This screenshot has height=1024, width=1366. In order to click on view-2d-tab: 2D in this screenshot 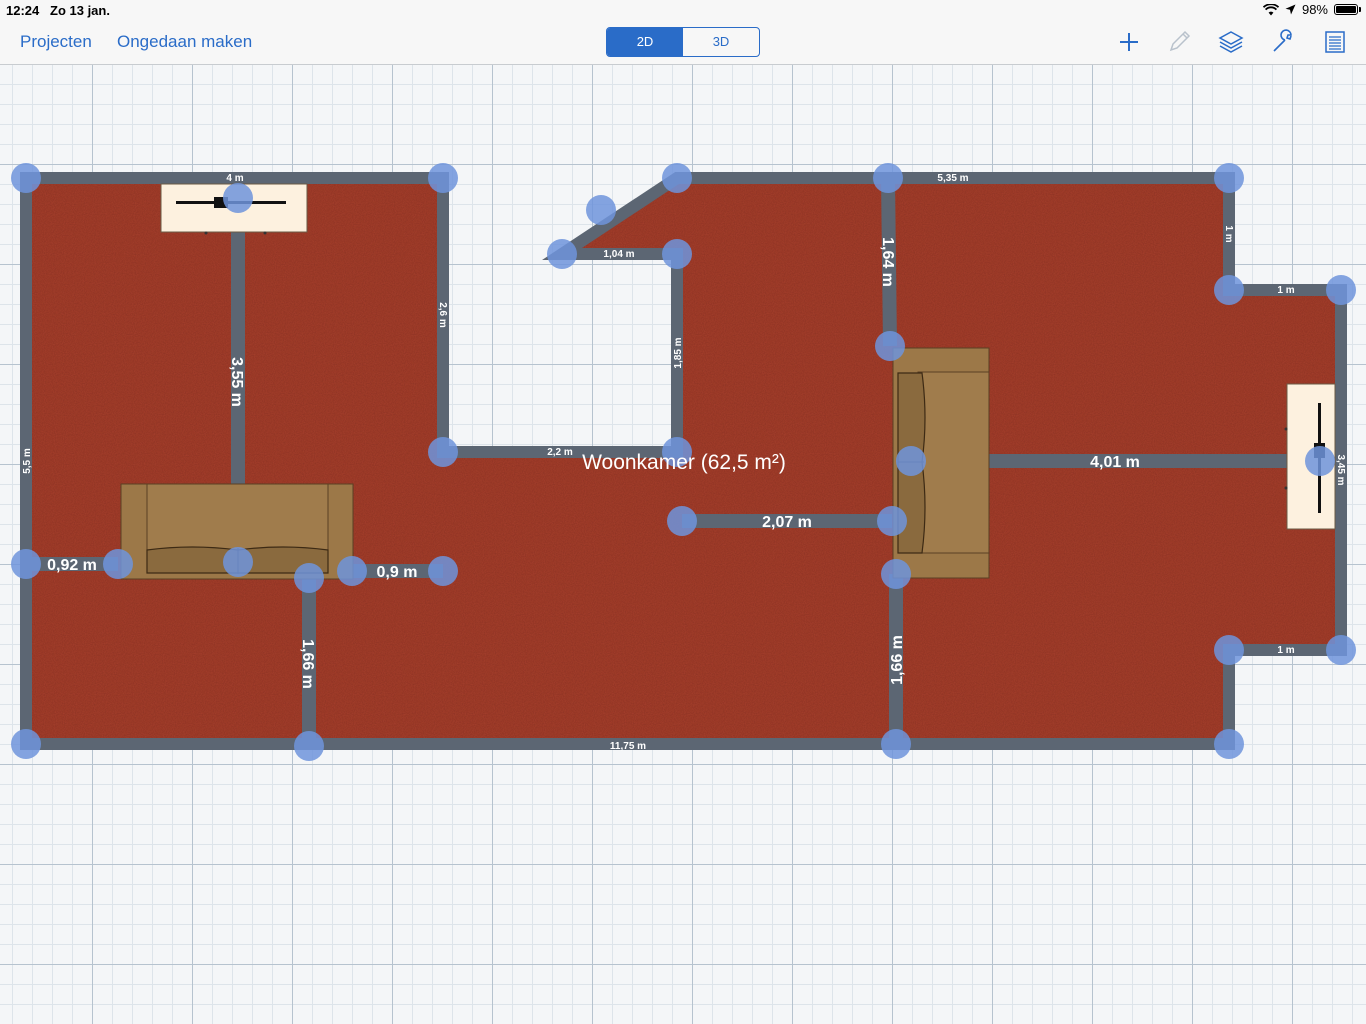, I will do `click(645, 42)`.